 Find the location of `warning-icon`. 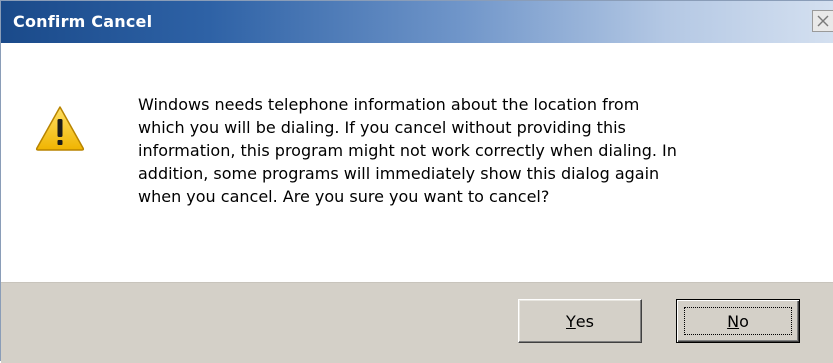

warning-icon is located at coordinates (60, 128).